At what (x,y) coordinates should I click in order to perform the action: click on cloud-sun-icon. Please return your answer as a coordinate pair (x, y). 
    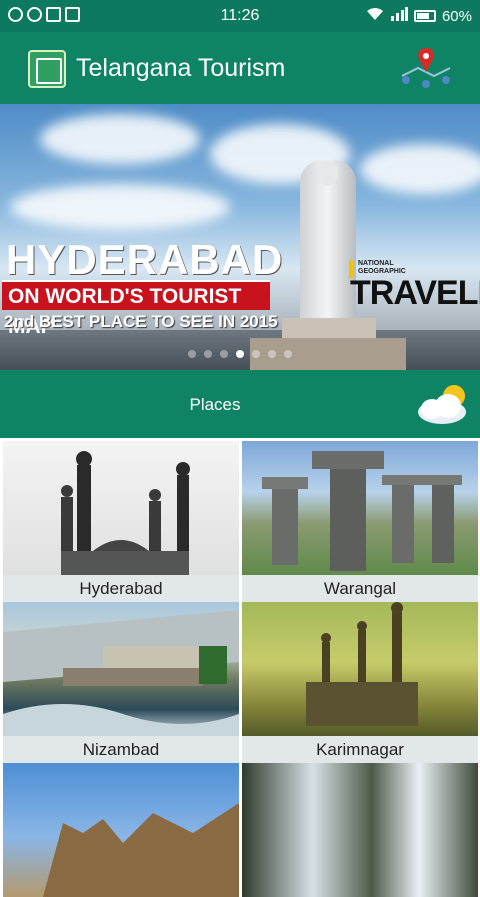
    Looking at the image, I should click on (444, 404).